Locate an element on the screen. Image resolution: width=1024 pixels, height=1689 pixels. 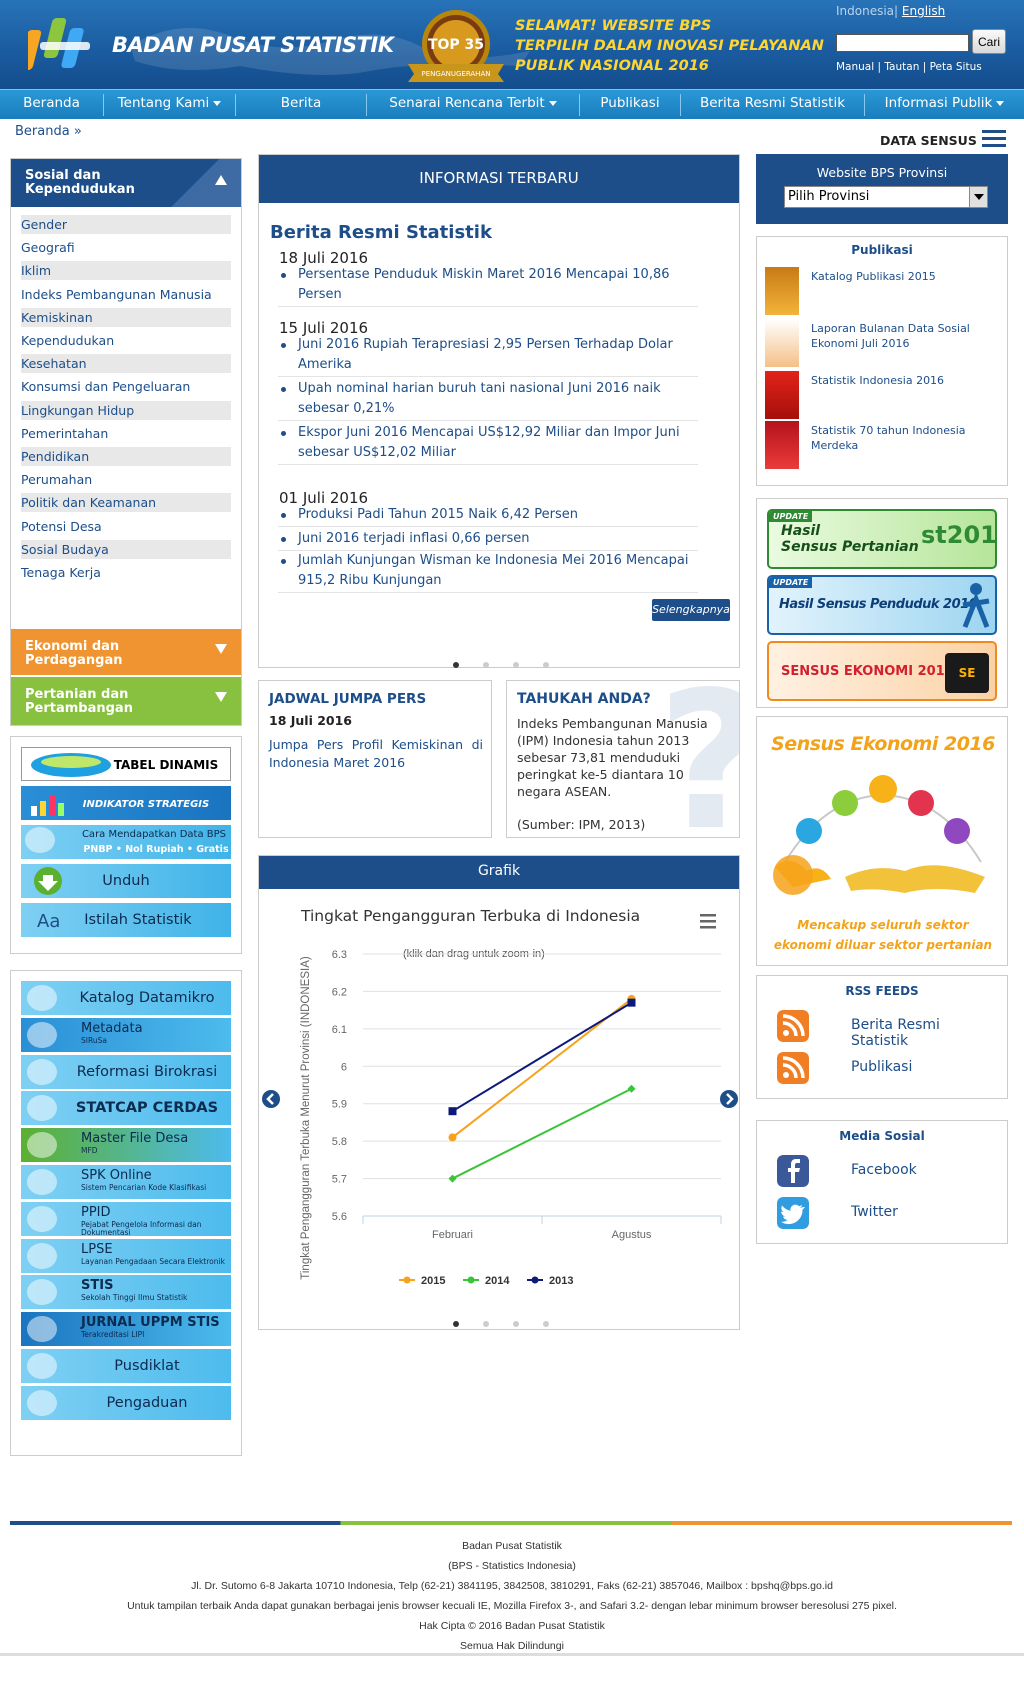
nav-tentang-kami: Tentang Kami is located at coordinates (169, 104).